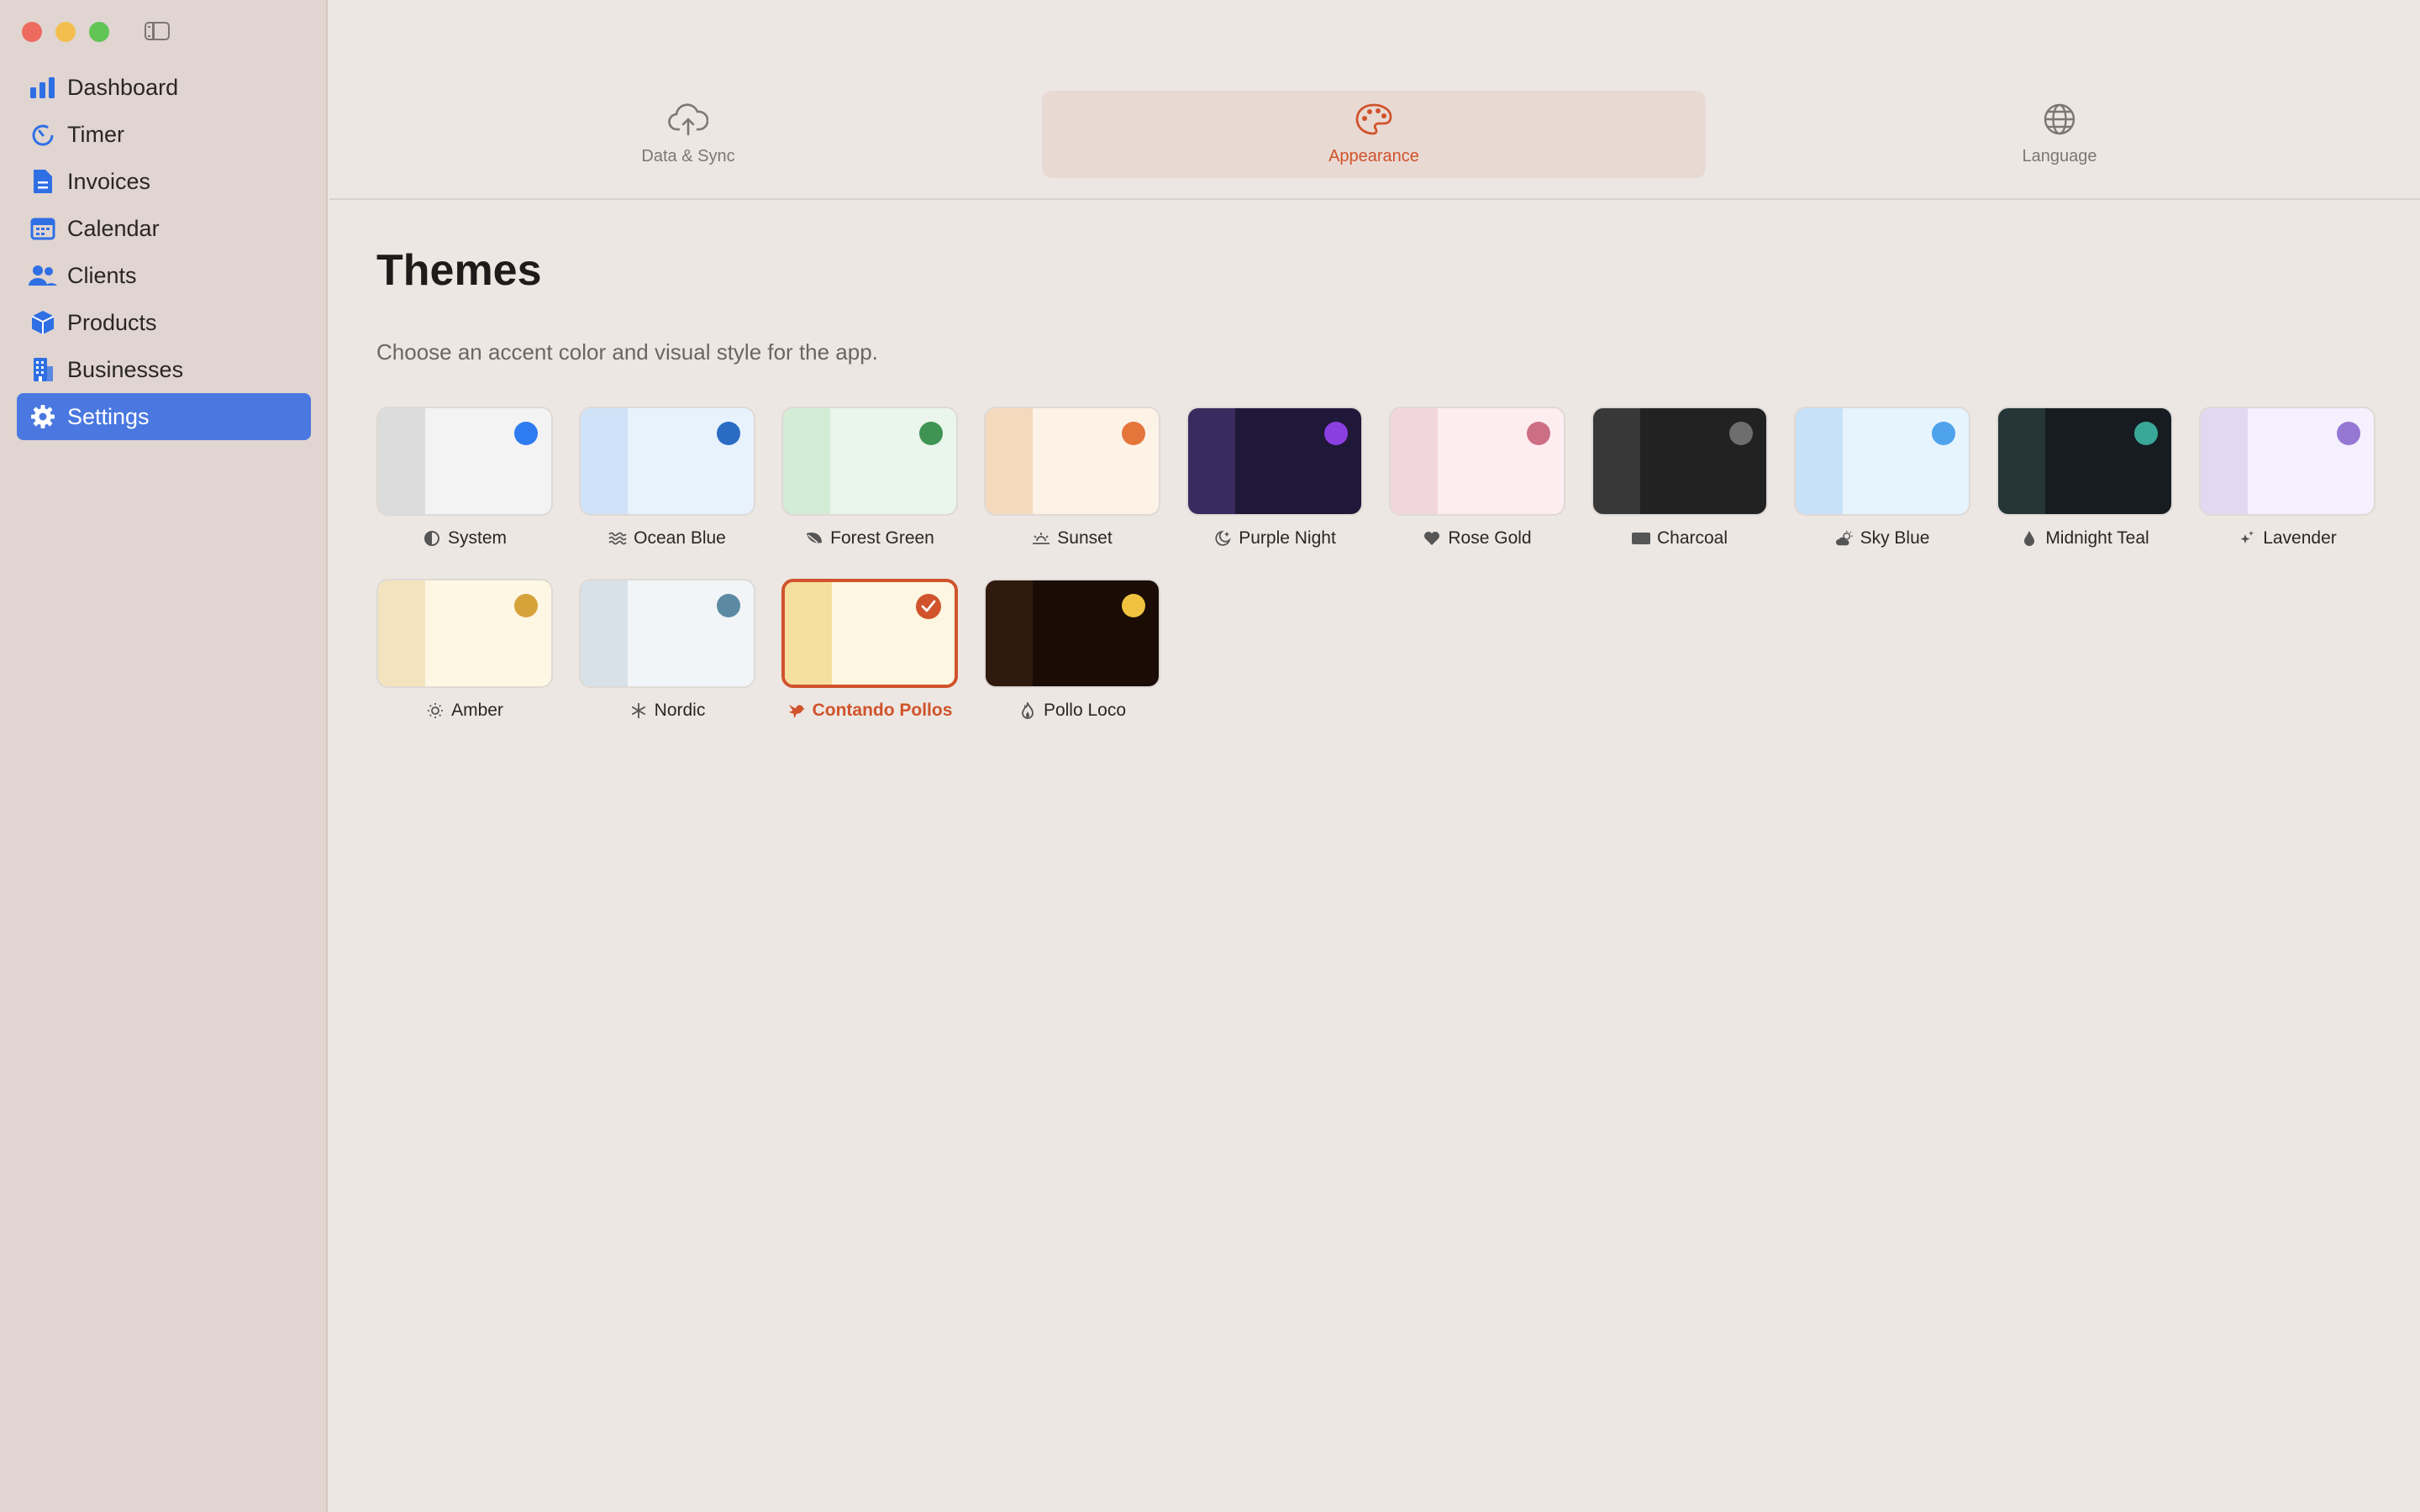 Image resolution: width=2420 pixels, height=1512 pixels. What do you see at coordinates (1287, 538) in the screenshot?
I see `theme-name: Purple Night` at bounding box center [1287, 538].